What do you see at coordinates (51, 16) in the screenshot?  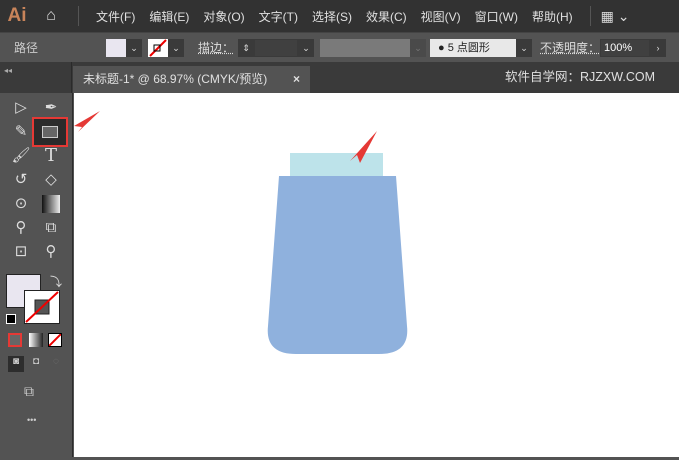 I see `home-icon: ⌂` at bounding box center [51, 16].